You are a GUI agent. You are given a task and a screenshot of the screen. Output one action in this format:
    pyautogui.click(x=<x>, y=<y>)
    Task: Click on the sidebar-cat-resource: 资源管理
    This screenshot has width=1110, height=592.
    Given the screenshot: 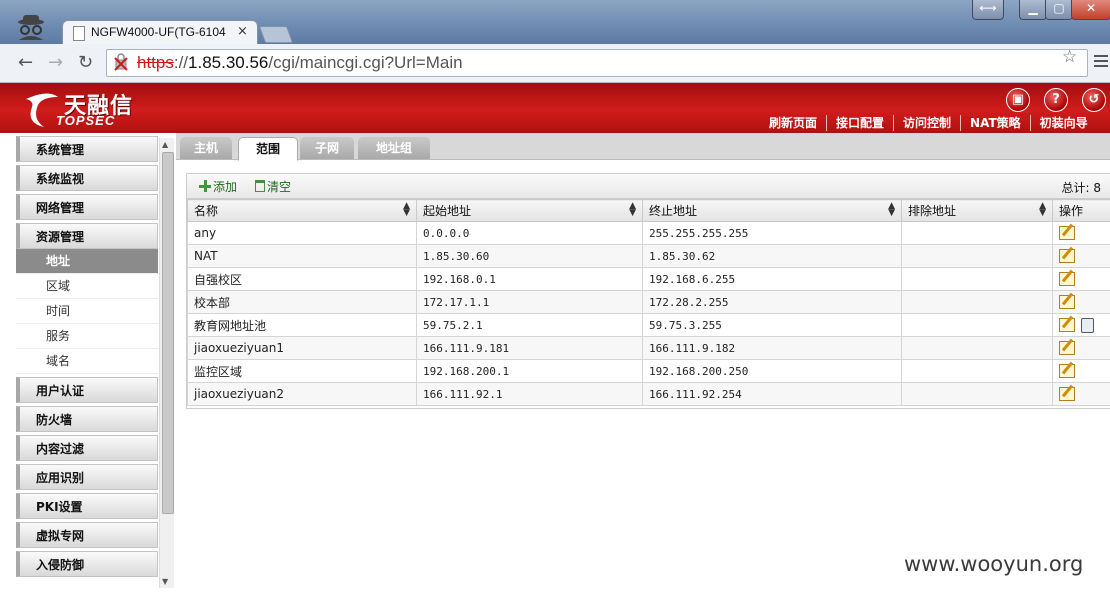 What is the action you would take?
    pyautogui.click(x=87, y=236)
    